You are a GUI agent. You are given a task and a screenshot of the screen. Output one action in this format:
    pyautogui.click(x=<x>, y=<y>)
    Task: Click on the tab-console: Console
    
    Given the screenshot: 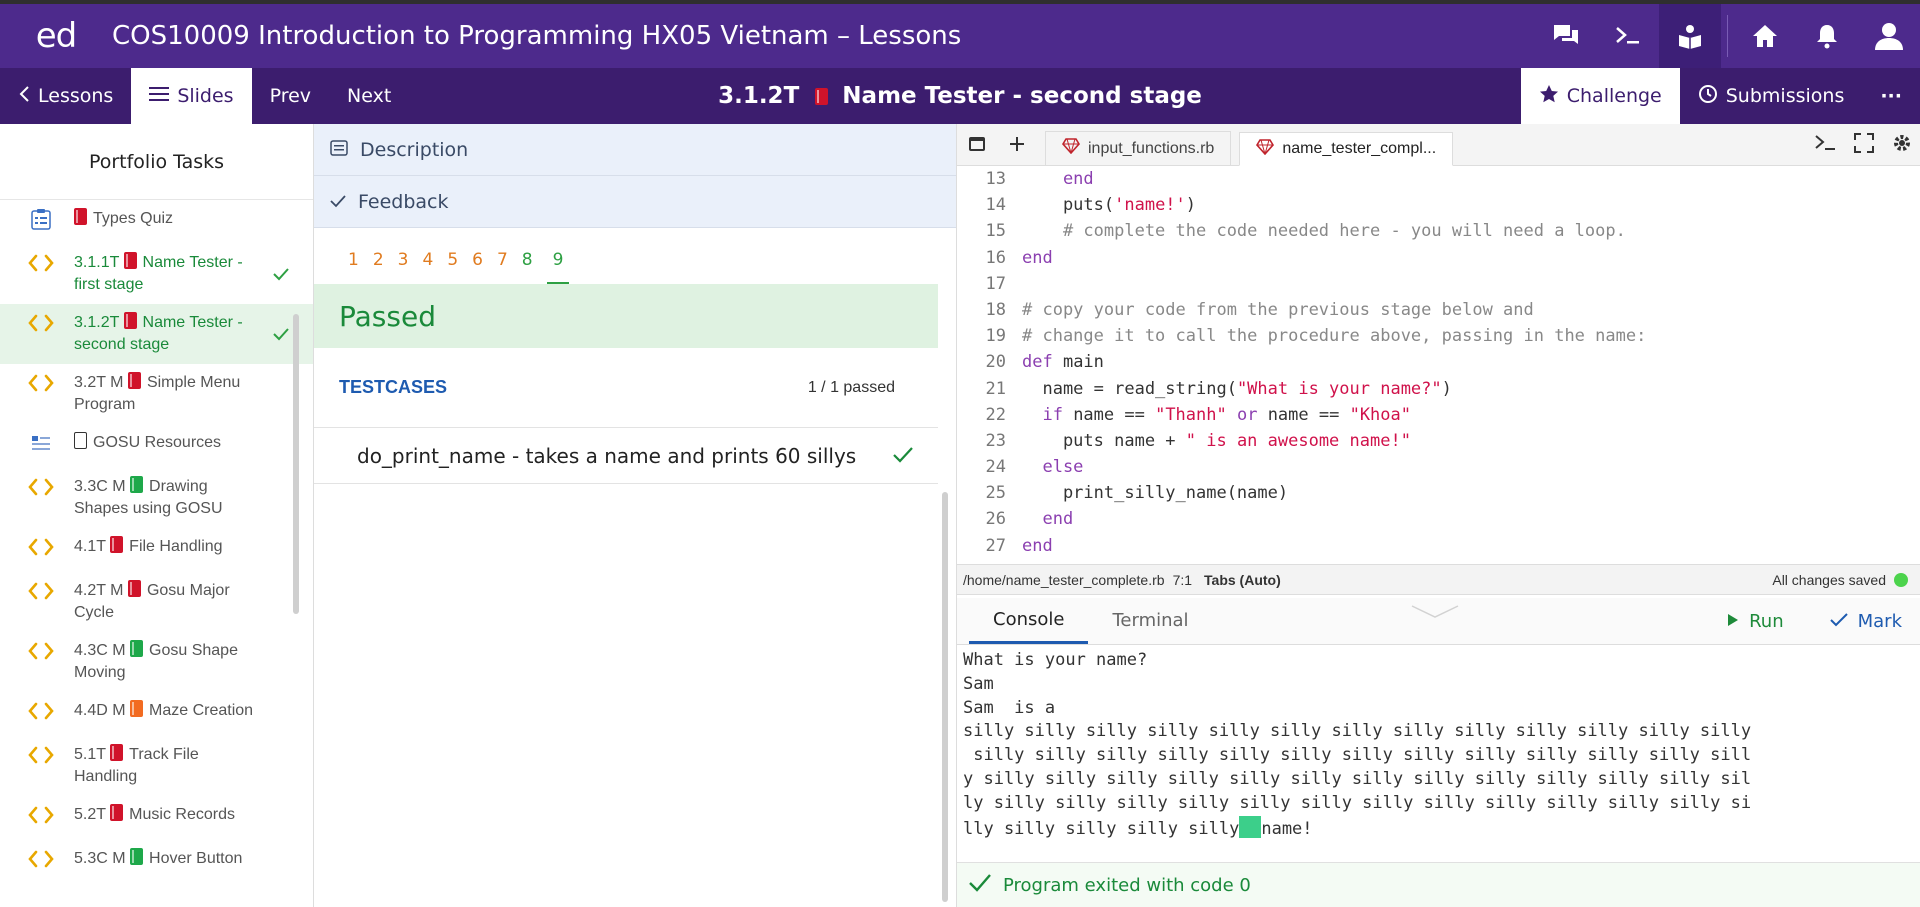 What is the action you would take?
    pyautogui.click(x=1029, y=620)
    